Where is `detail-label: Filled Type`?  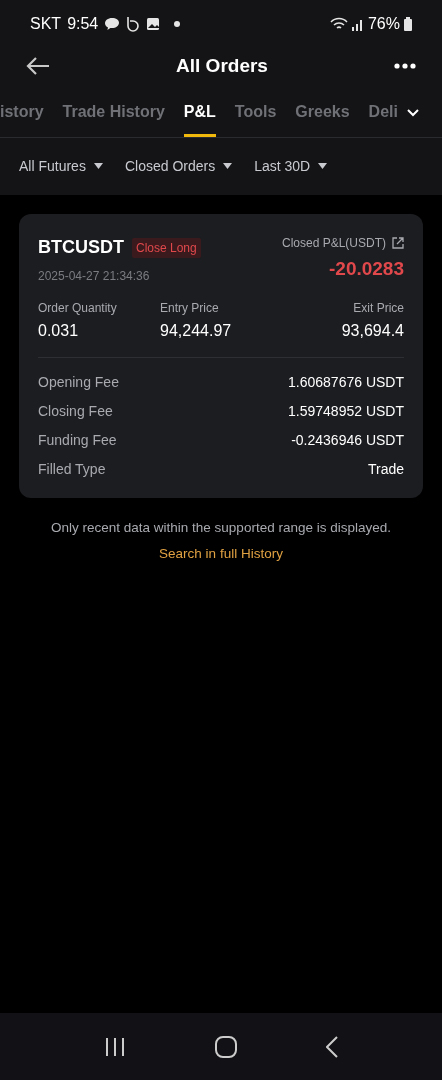 detail-label: Filled Type is located at coordinates (72, 469).